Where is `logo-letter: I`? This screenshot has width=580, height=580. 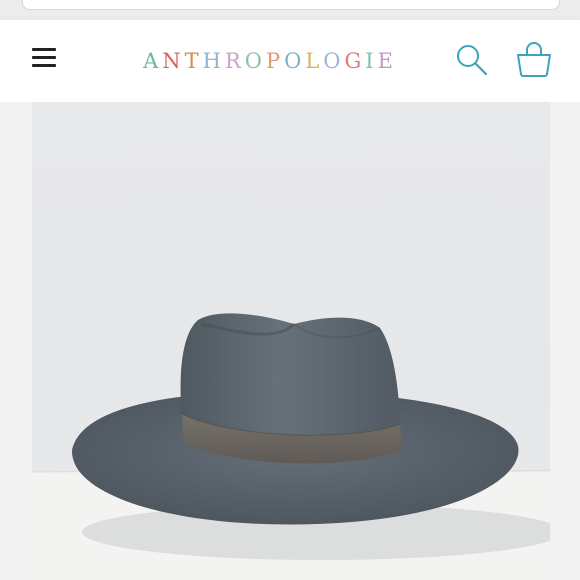 logo-letter: I is located at coordinates (371, 61).